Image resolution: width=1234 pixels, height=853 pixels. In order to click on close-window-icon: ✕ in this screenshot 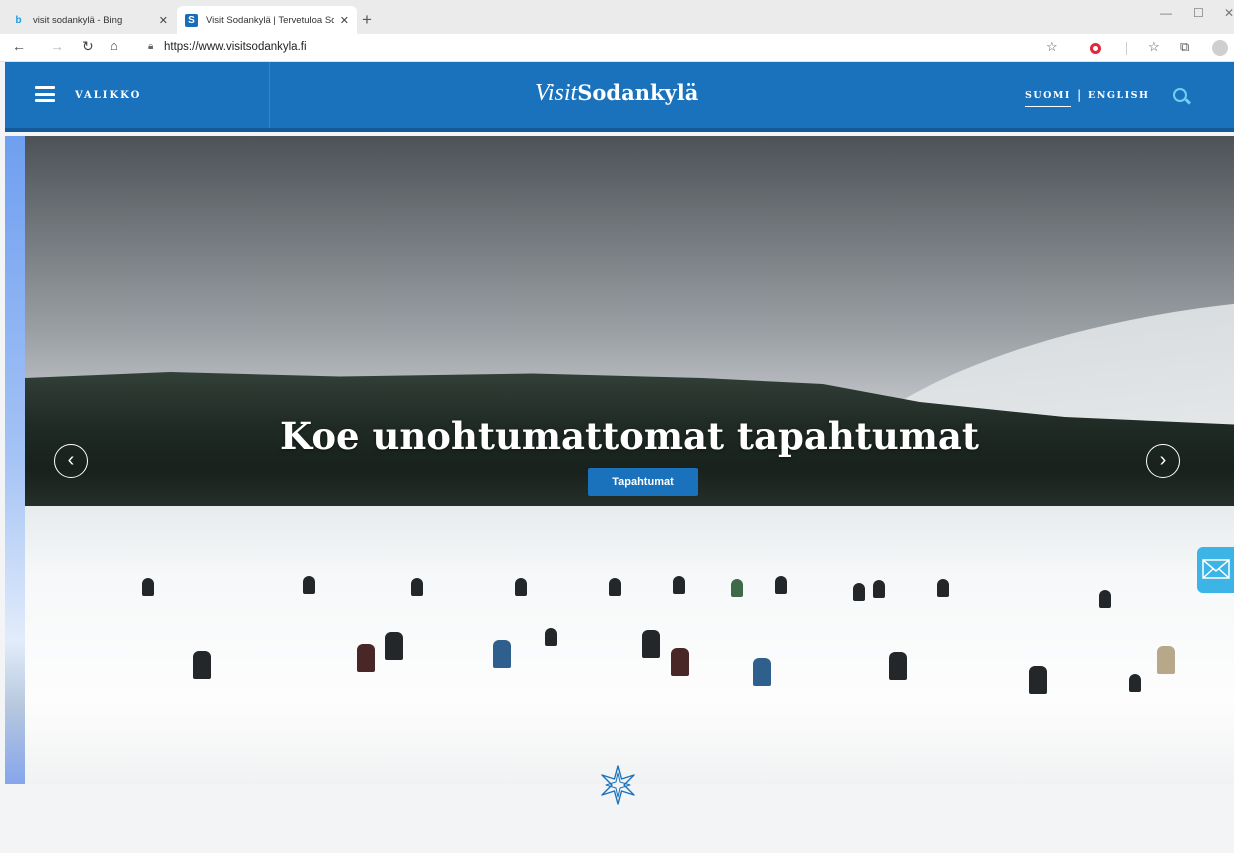, I will do `click(1229, 13)`.